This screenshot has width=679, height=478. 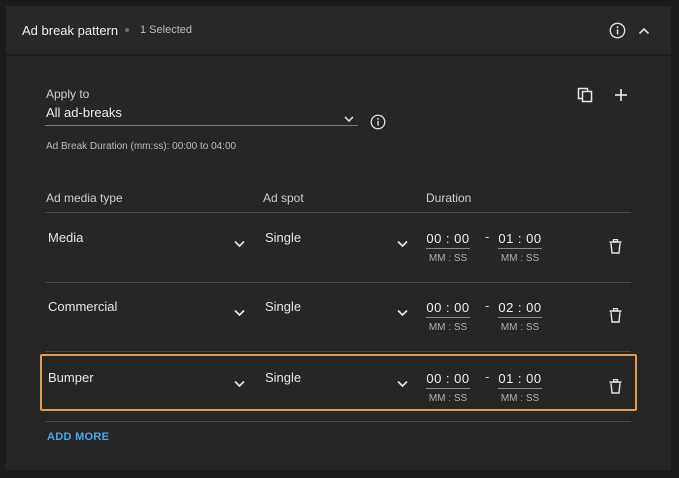 What do you see at coordinates (65, 237) in the screenshot?
I see `media-type-select: Media` at bounding box center [65, 237].